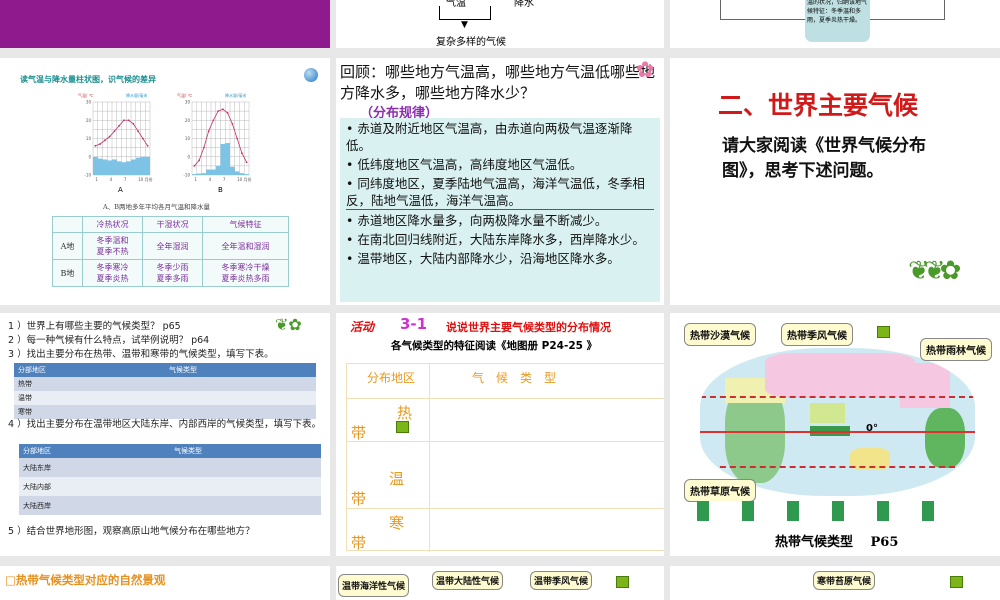  I want to click on arrow-down-icon: ▼, so click(464, 25).